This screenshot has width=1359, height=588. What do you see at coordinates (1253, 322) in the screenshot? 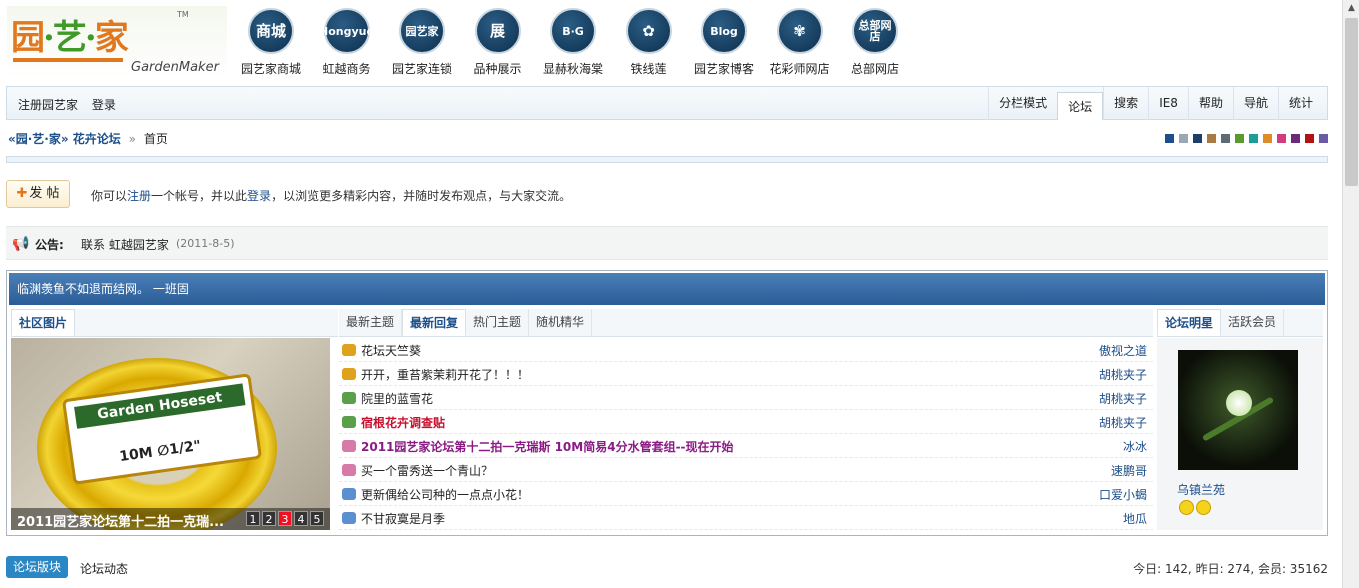
I see `star-tab: 活跃会员` at bounding box center [1253, 322].